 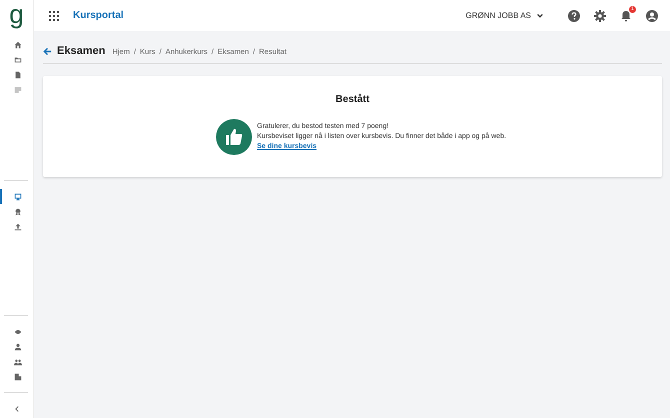 I want to click on logo: g, so click(x=16, y=15).